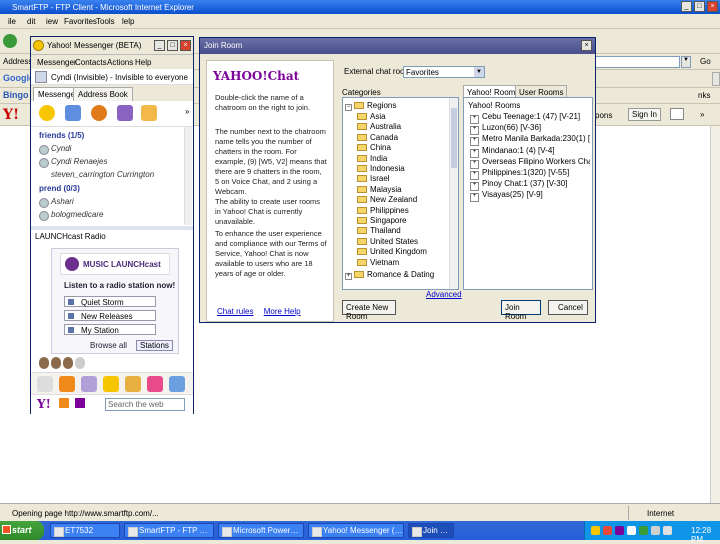 The height and width of the screenshot is (544, 720). What do you see at coordinates (479, 72) in the screenshot?
I see `chevron-down-icon: ▼` at bounding box center [479, 72].